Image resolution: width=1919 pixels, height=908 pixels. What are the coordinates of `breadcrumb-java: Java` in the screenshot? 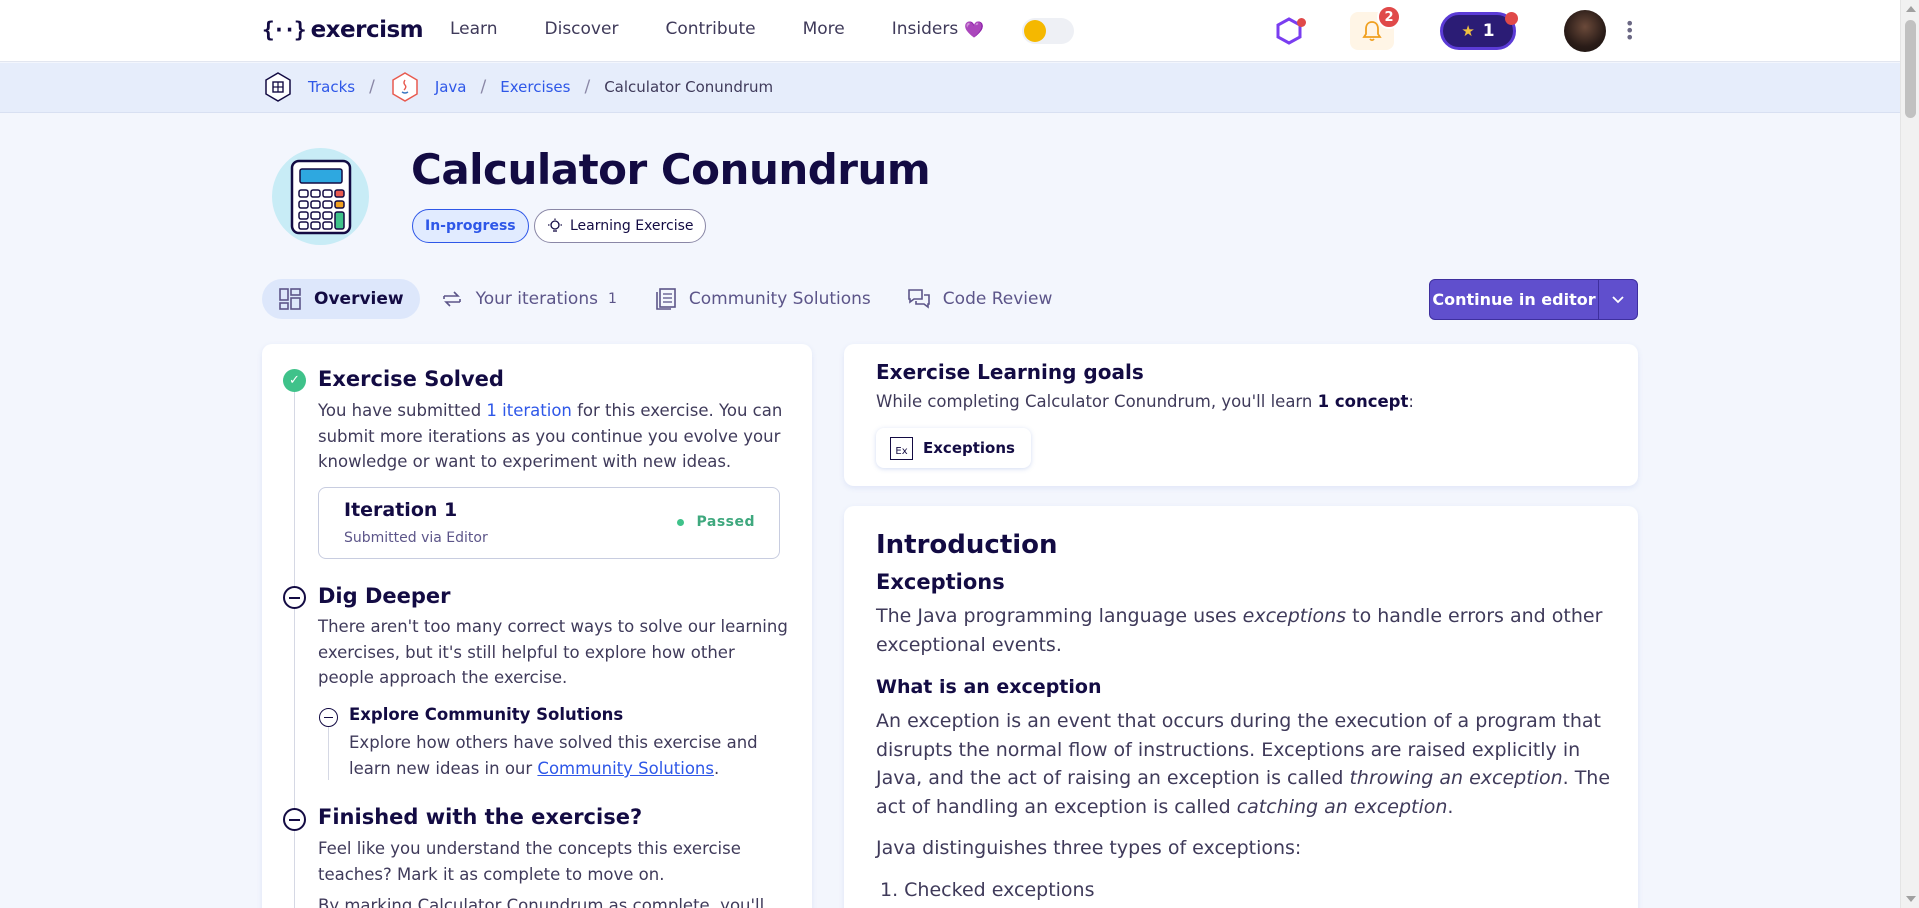 It's located at (451, 87).